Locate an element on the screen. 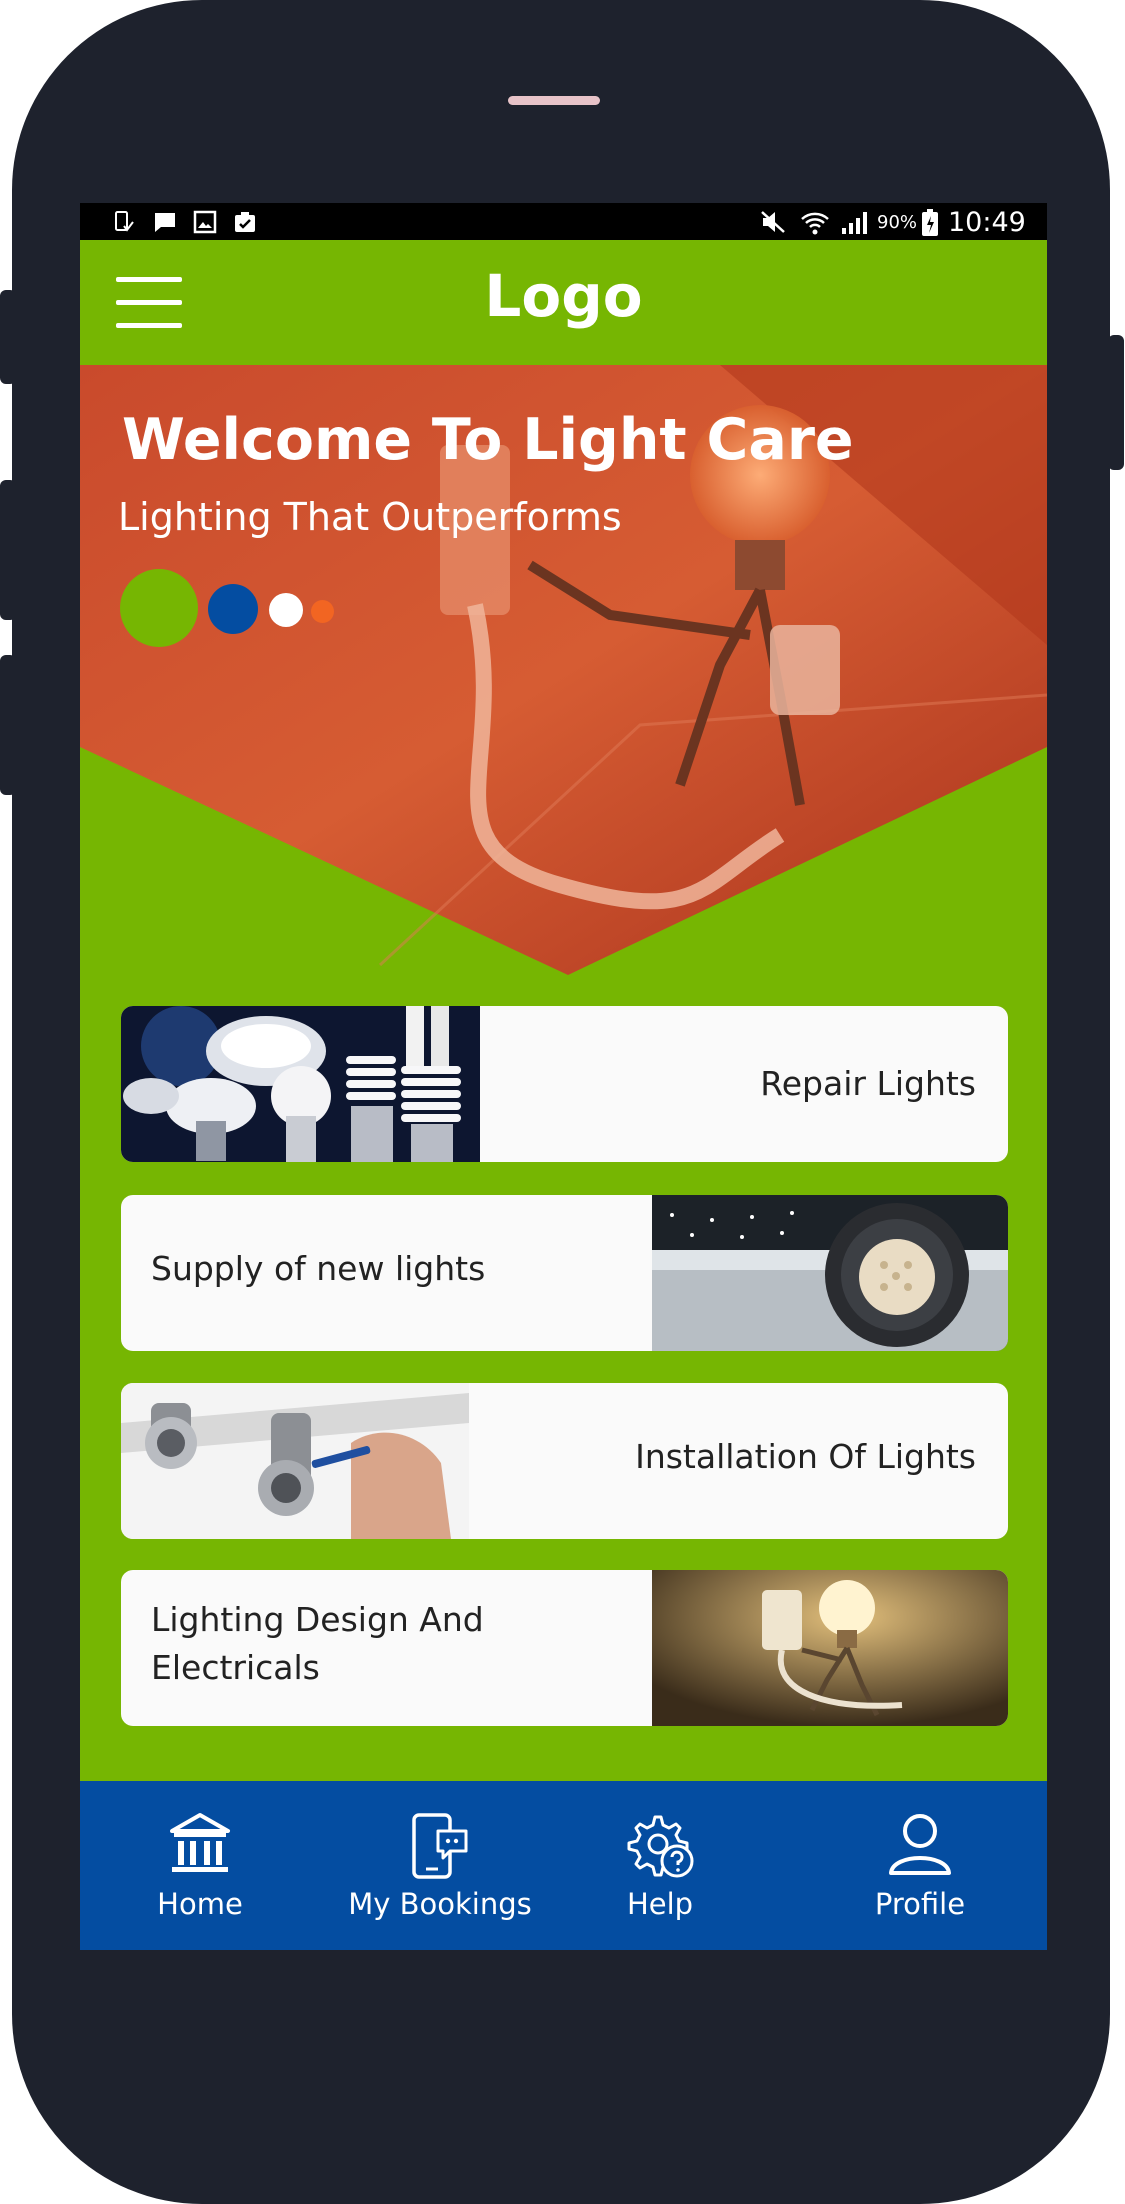 Image resolution: width=1125 pixels, height=2204 pixels. nav-help: Help is located at coordinates (660, 1865).